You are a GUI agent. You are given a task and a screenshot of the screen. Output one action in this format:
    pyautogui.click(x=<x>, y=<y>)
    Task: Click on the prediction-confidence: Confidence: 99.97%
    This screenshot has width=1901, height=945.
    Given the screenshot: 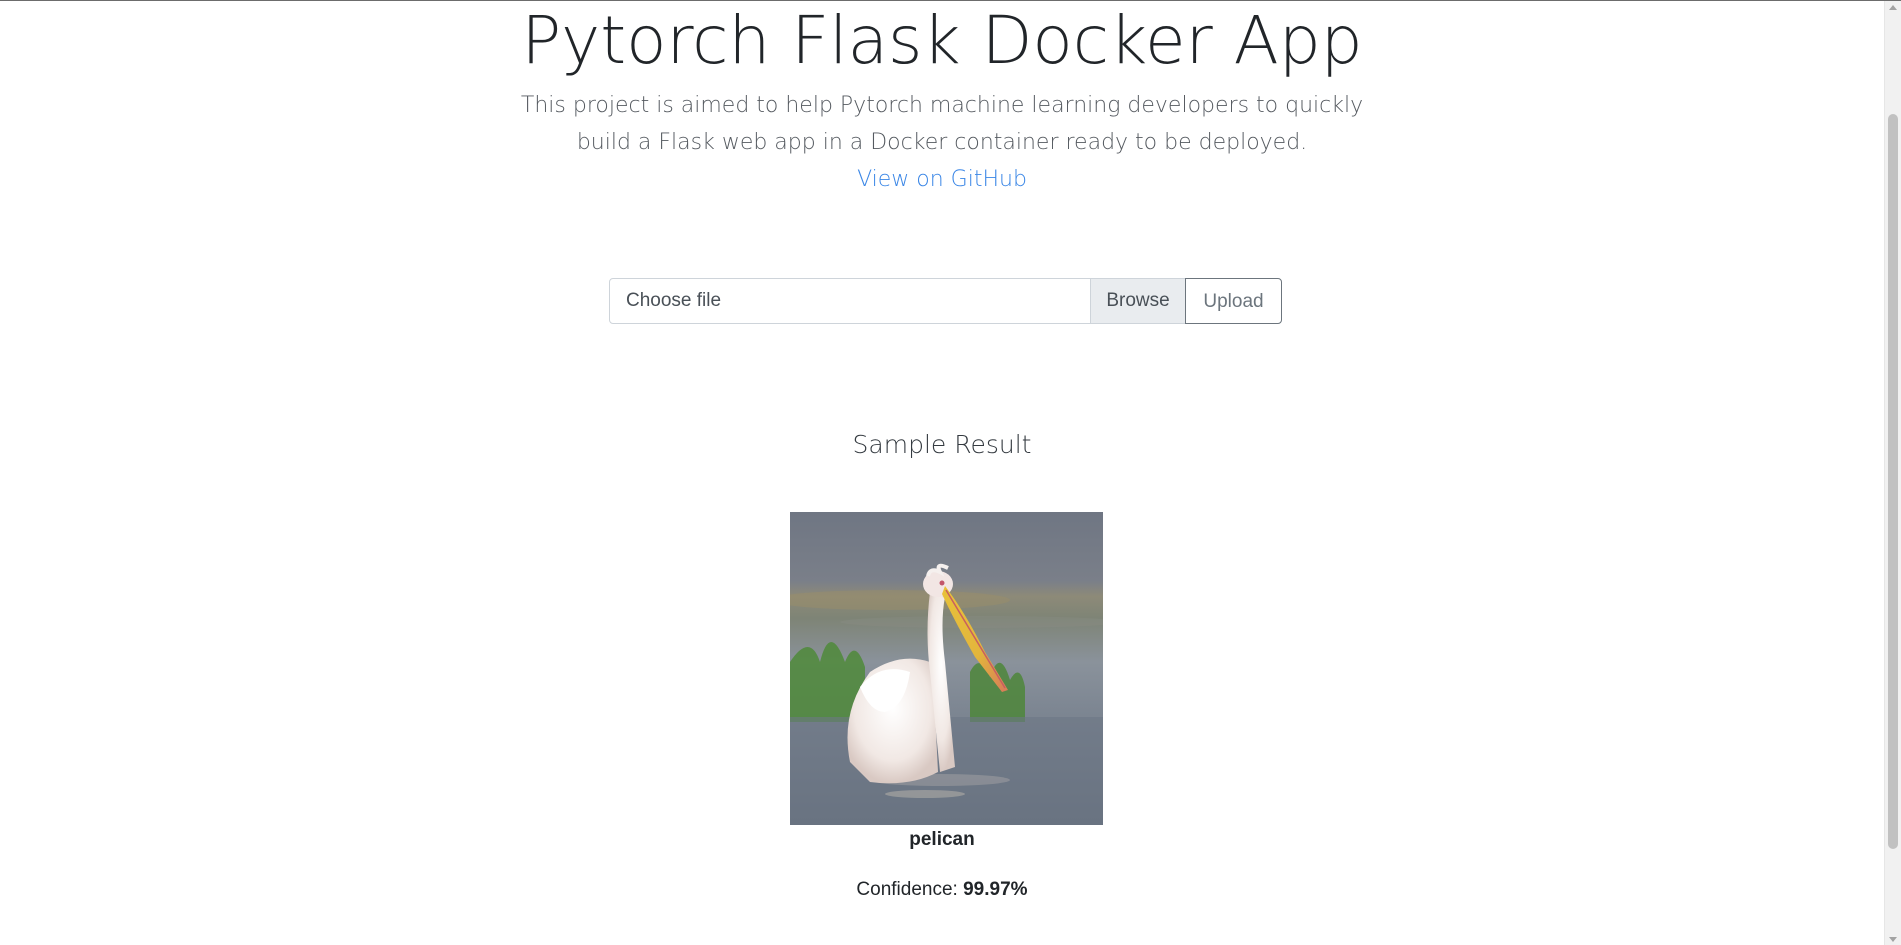 What is the action you would take?
    pyautogui.click(x=942, y=890)
    